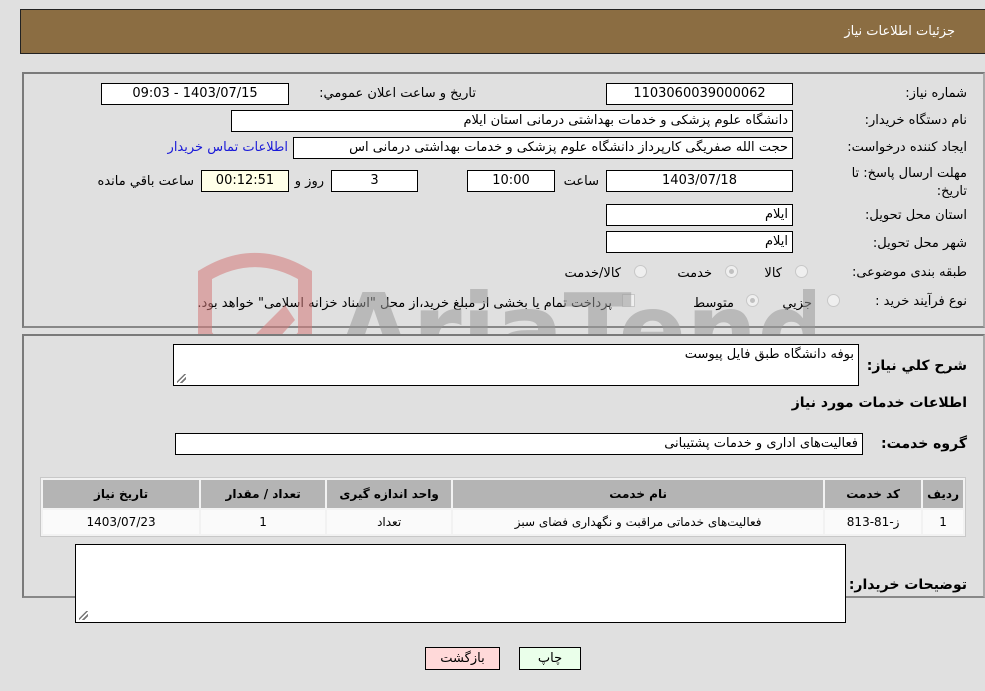 The width and height of the screenshot is (985, 691). I want to click on col-header-need-date: تاریخ نیاز, so click(121, 494).